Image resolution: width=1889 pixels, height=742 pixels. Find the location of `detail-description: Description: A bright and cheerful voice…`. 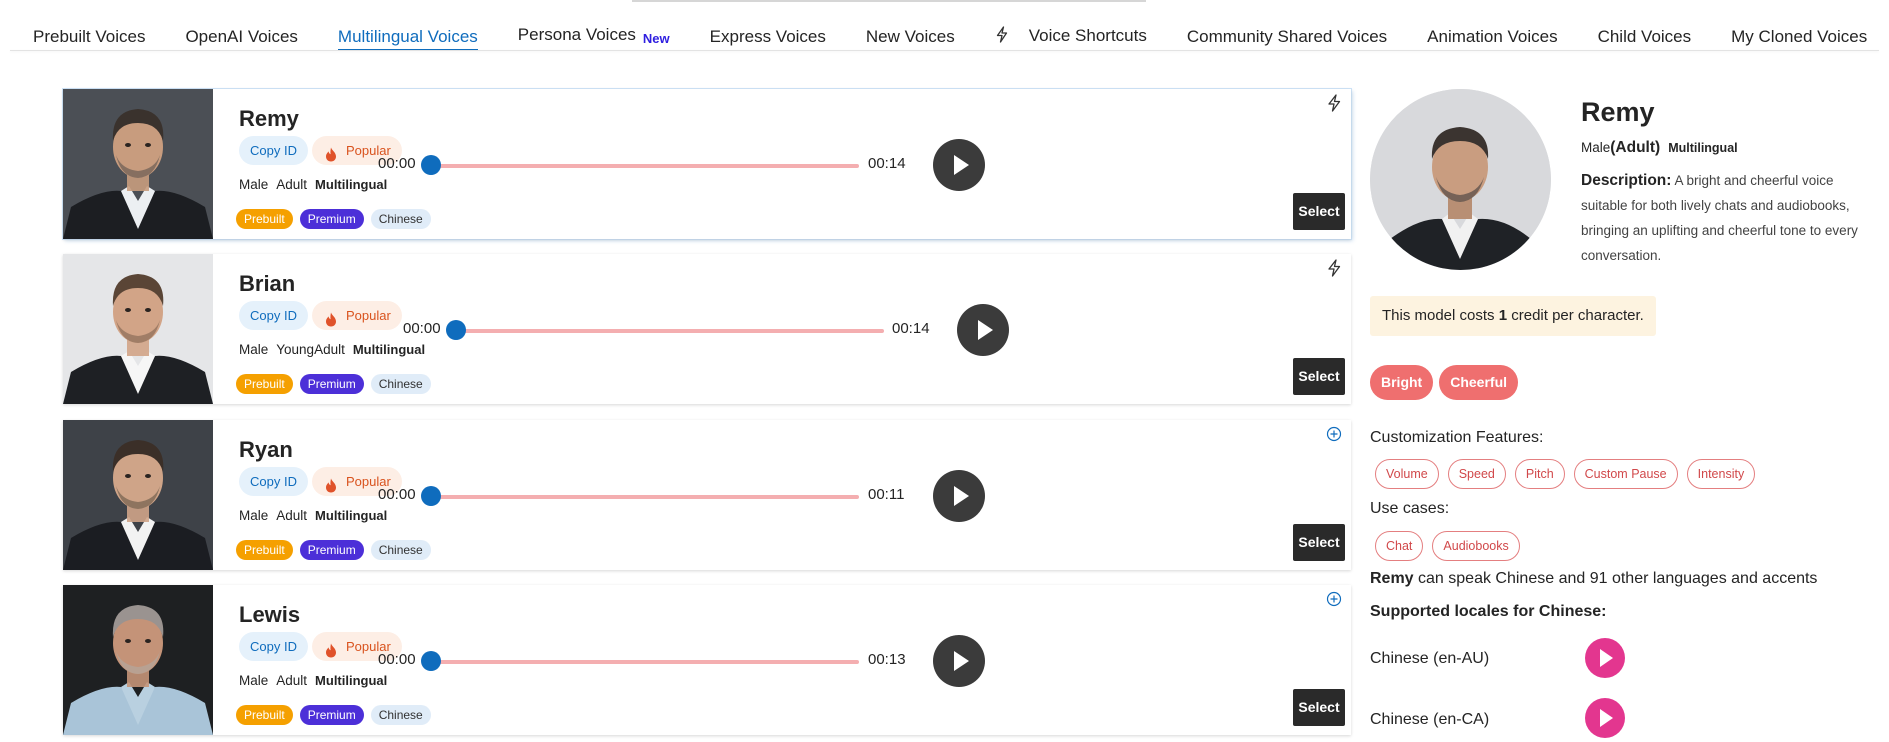

detail-description: Description: A bright and cheerful voice… is located at coordinates (1731, 218).